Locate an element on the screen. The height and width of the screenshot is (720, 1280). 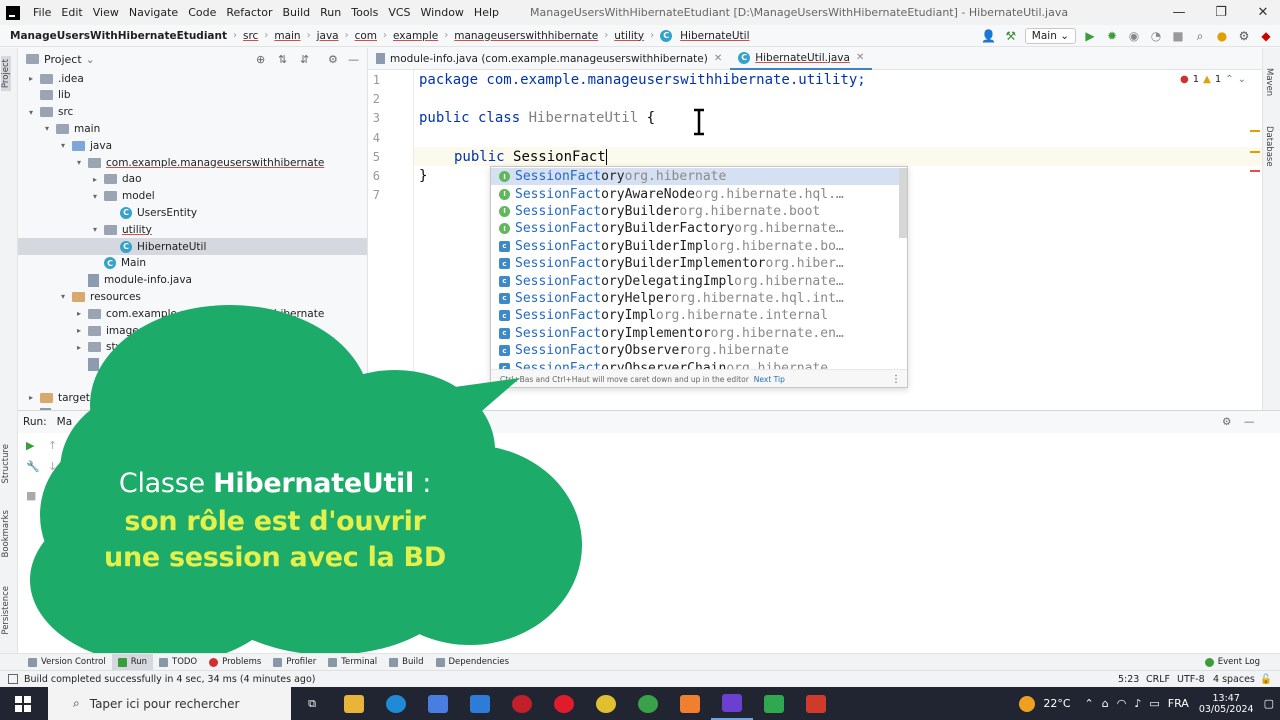
hide-icon: — is located at coordinates (353, 59).